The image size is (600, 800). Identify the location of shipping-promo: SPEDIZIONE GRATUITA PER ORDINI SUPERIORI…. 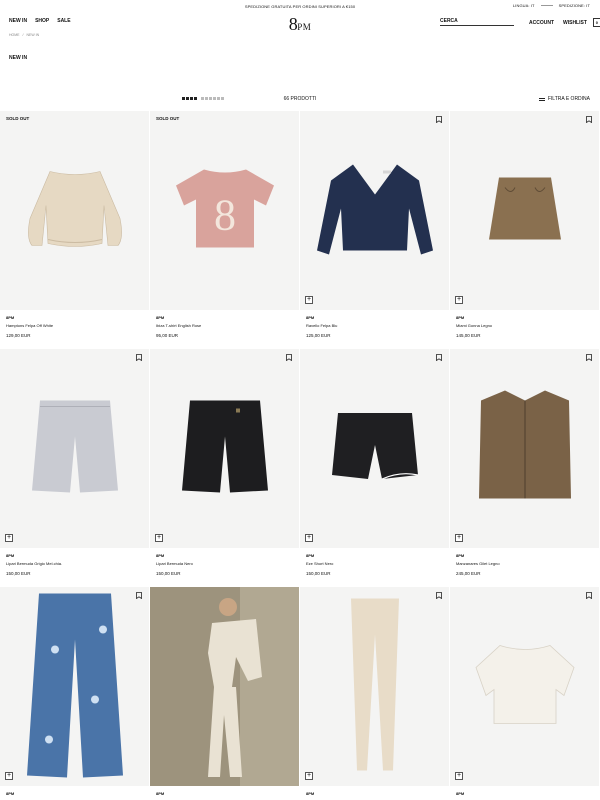
(300, 6).